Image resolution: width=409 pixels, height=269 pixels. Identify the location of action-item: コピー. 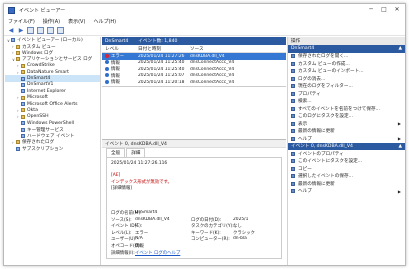
(346, 169).